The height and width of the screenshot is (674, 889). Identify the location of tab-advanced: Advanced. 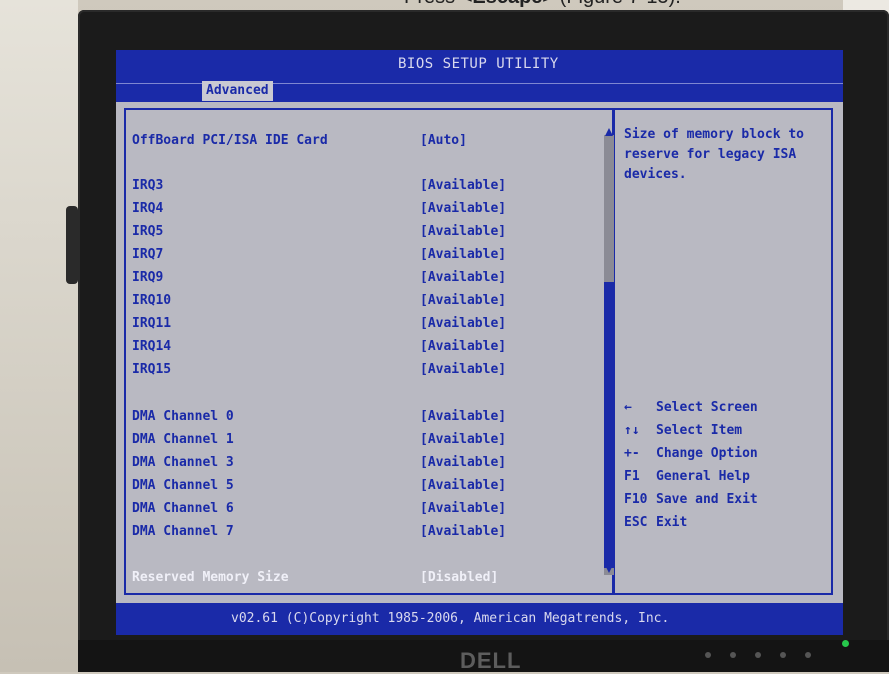
(237, 91).